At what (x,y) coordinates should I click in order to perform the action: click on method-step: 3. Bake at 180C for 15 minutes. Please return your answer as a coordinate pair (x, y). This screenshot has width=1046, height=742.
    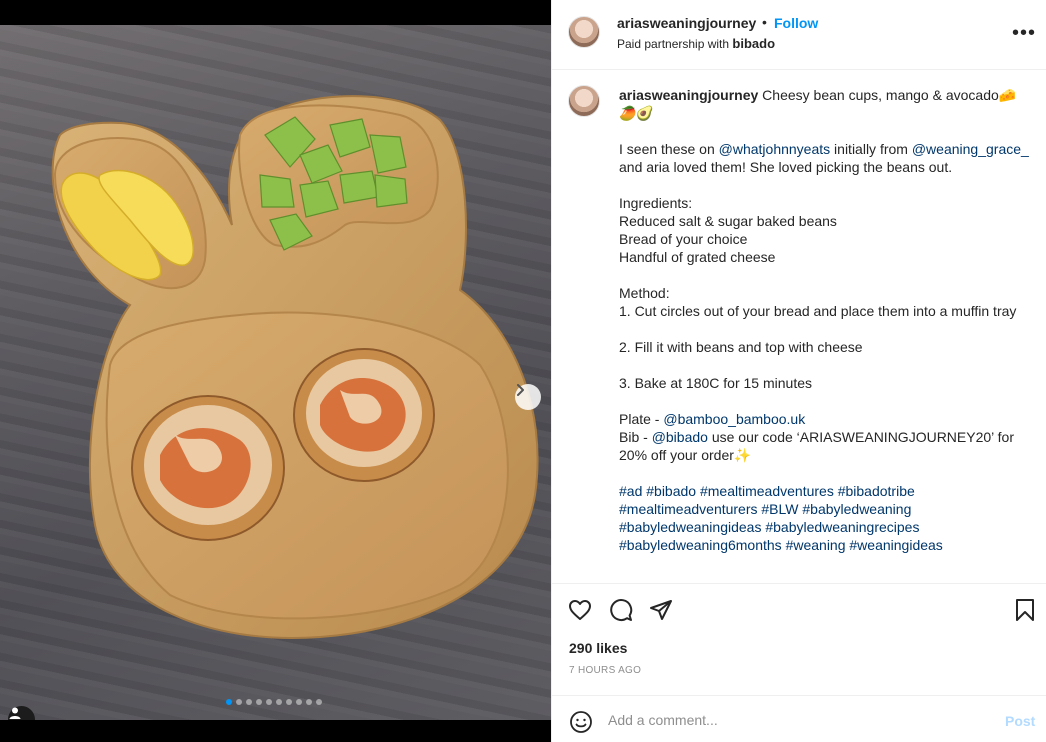
    Looking at the image, I should click on (715, 383).